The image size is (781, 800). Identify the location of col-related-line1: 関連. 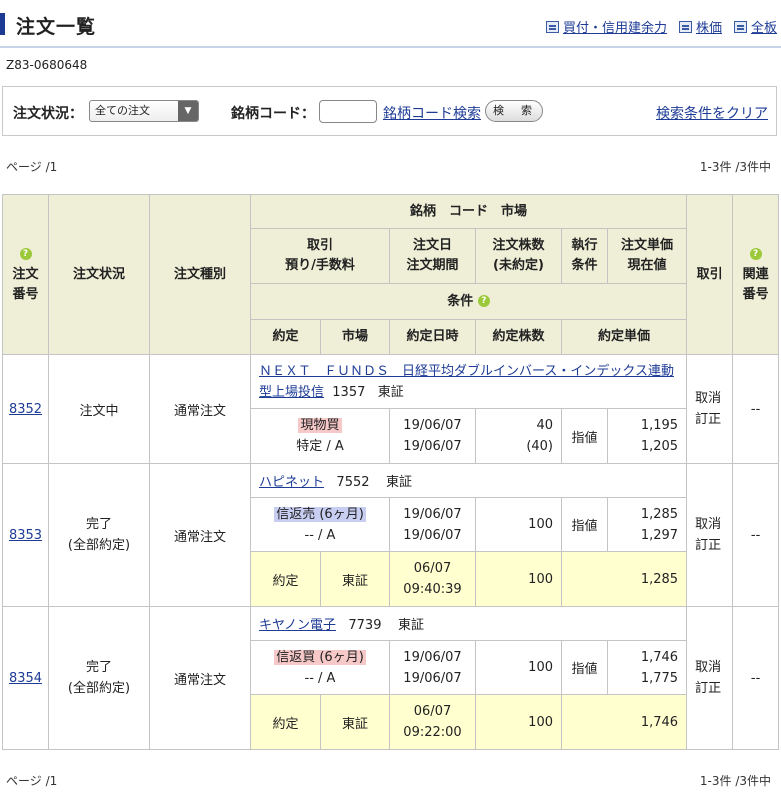
(755, 274).